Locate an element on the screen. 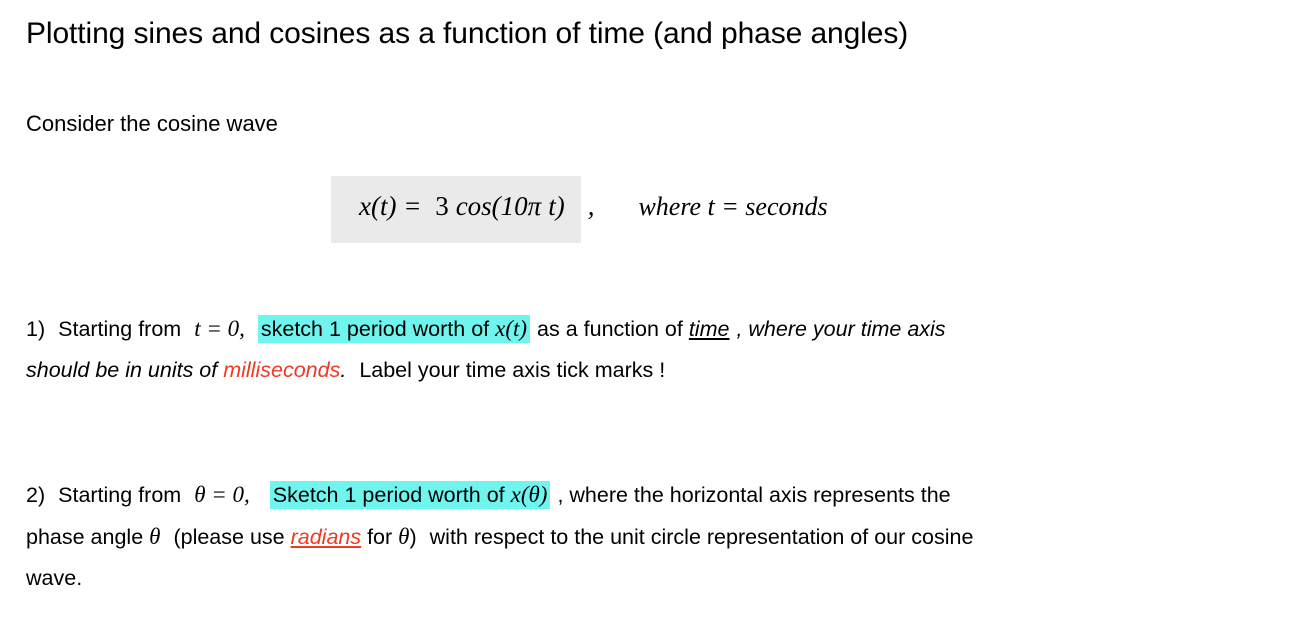 Image resolution: width=1316 pixels, height=628 pixels. item-1-underlined-time: time is located at coordinates (709, 329).